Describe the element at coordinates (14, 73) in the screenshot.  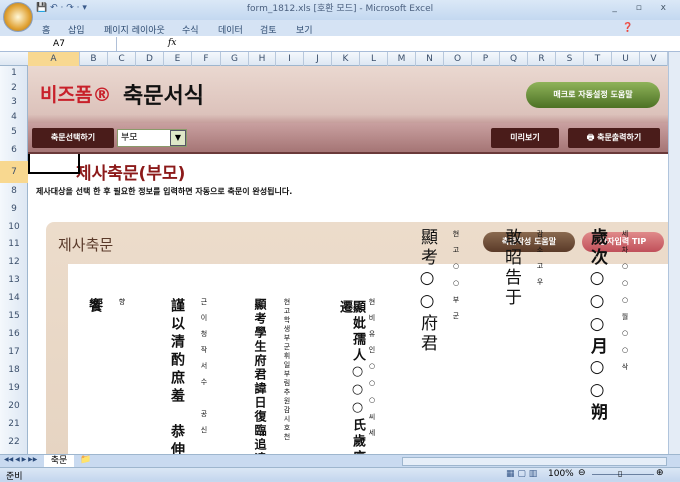
I see `row-header-1: 1` at that location.